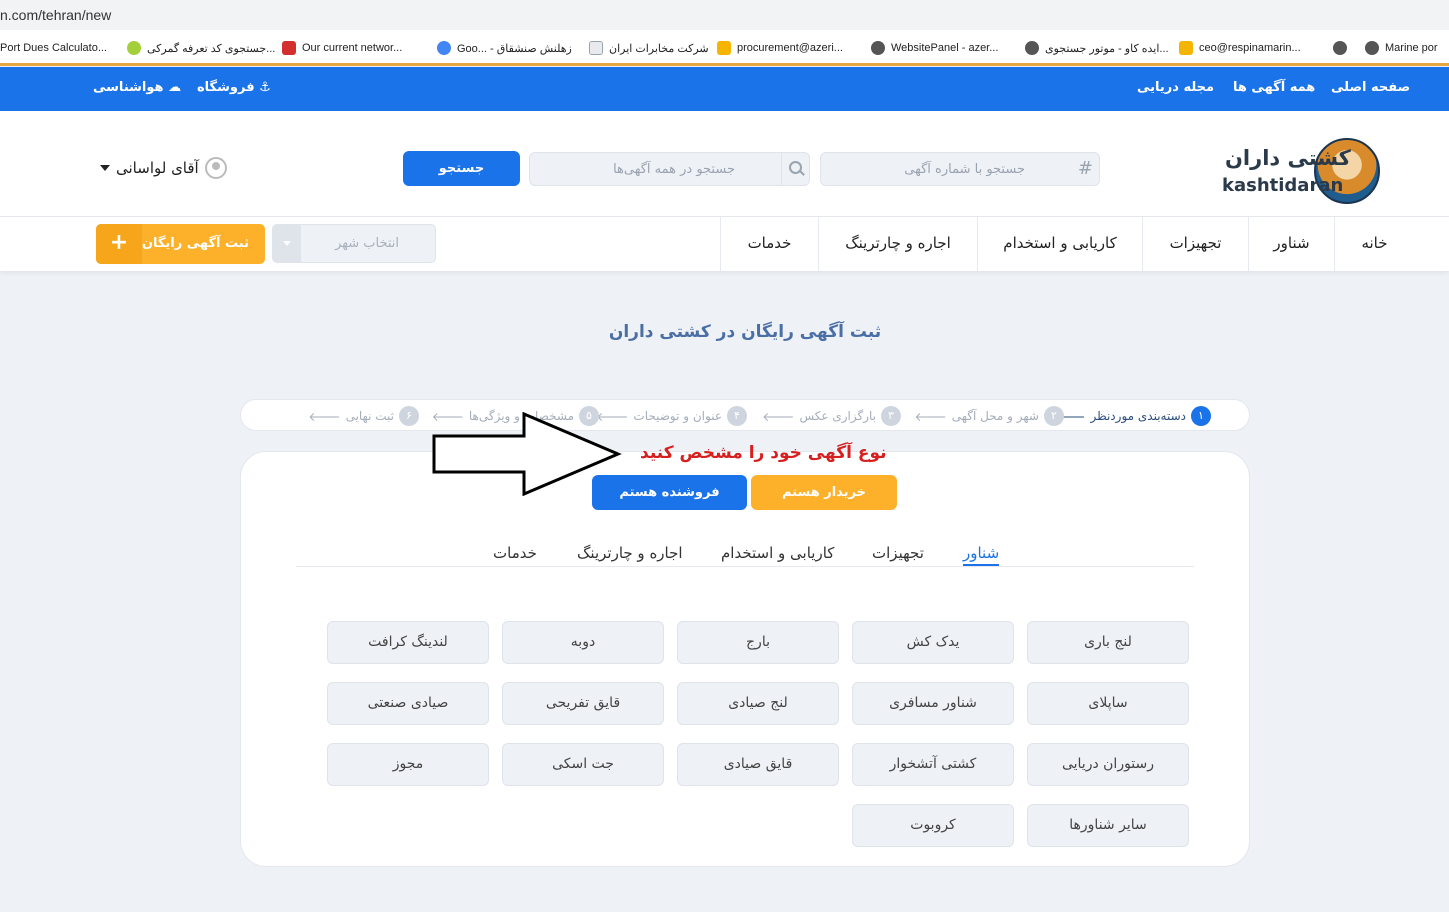 This screenshot has width=1449, height=912. What do you see at coordinates (119, 244) in the screenshot?
I see `plus-icon: +` at bounding box center [119, 244].